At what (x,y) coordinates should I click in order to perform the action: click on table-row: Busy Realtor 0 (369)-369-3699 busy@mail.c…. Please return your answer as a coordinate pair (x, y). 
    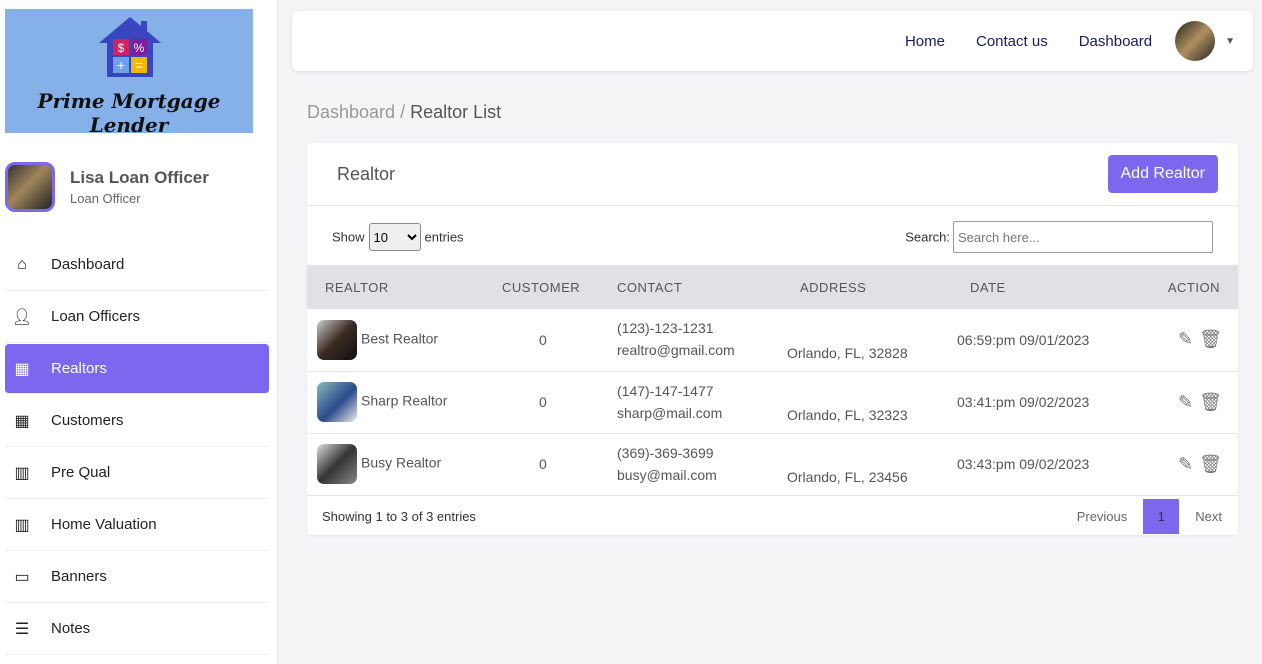
    Looking at the image, I should click on (772, 464).